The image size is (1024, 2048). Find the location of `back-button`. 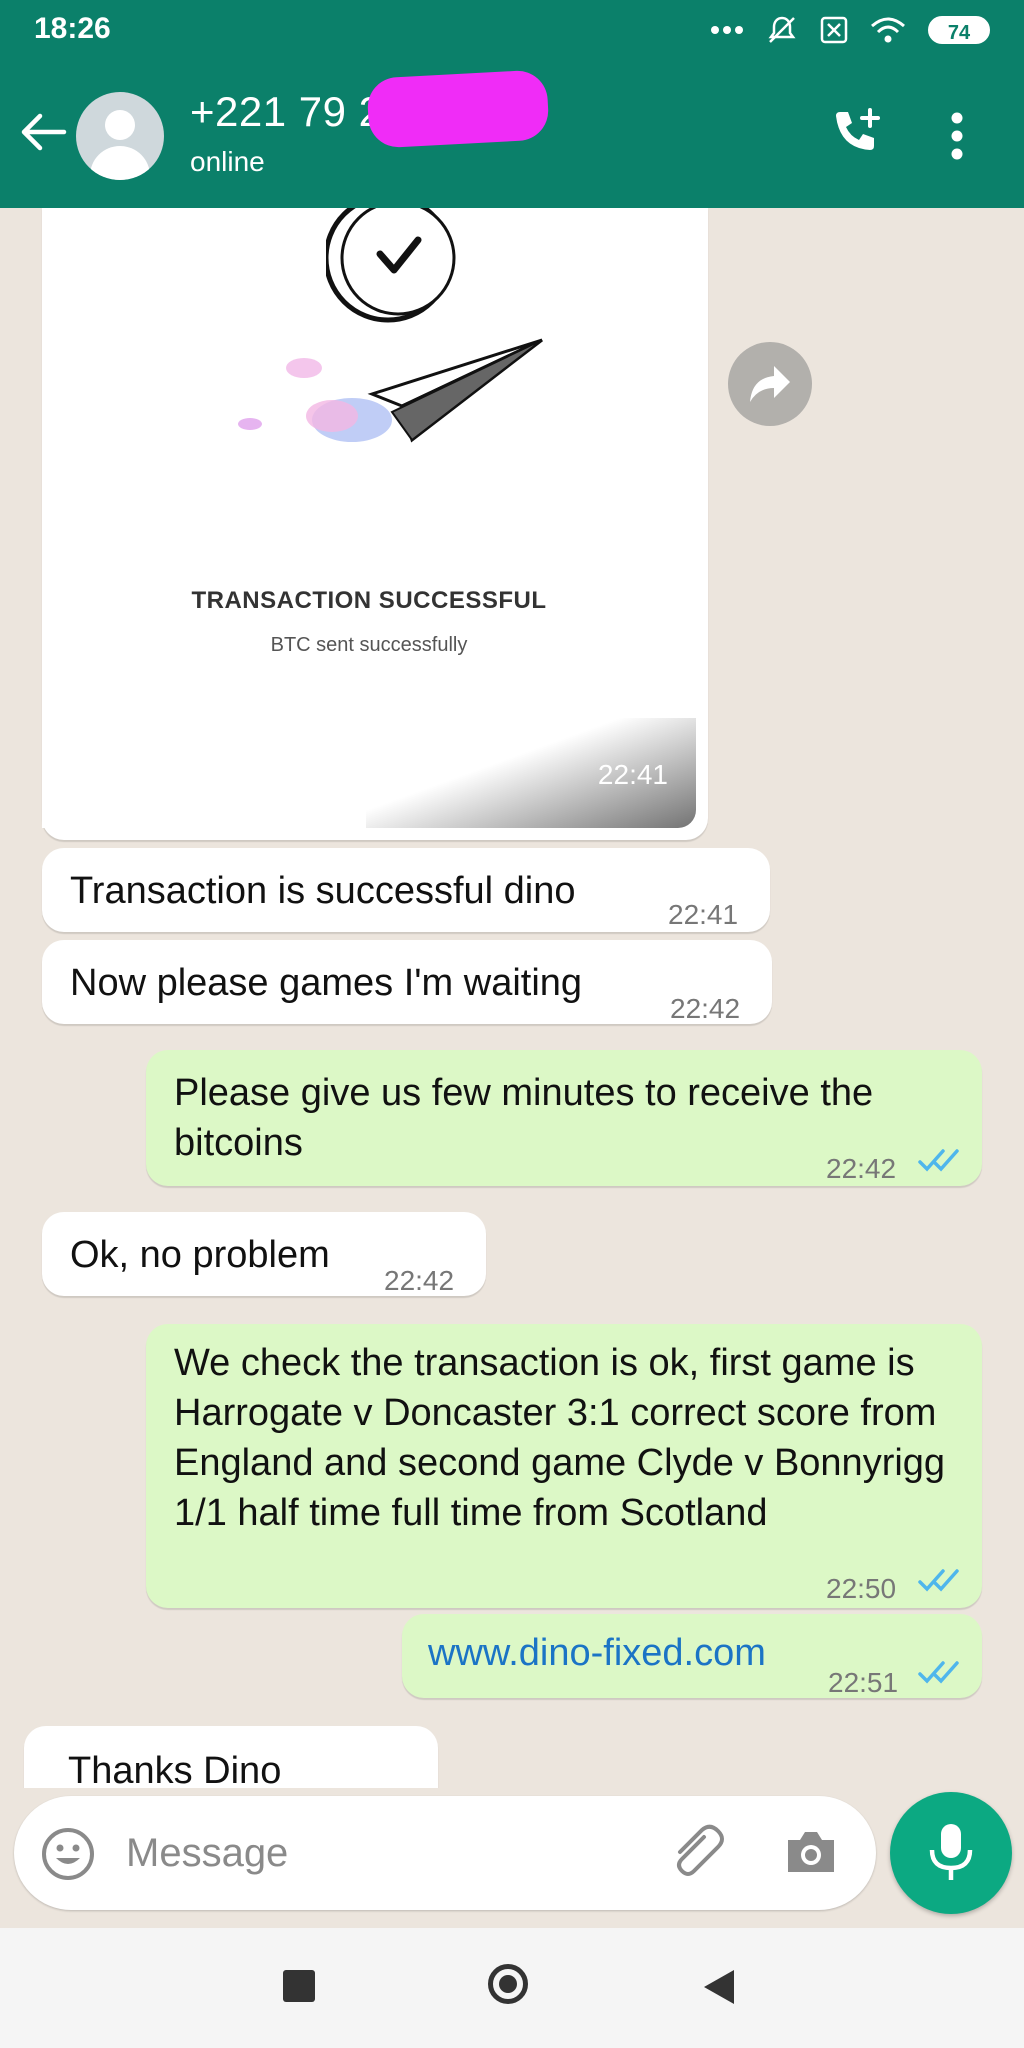

back-button is located at coordinates (719, 1987).